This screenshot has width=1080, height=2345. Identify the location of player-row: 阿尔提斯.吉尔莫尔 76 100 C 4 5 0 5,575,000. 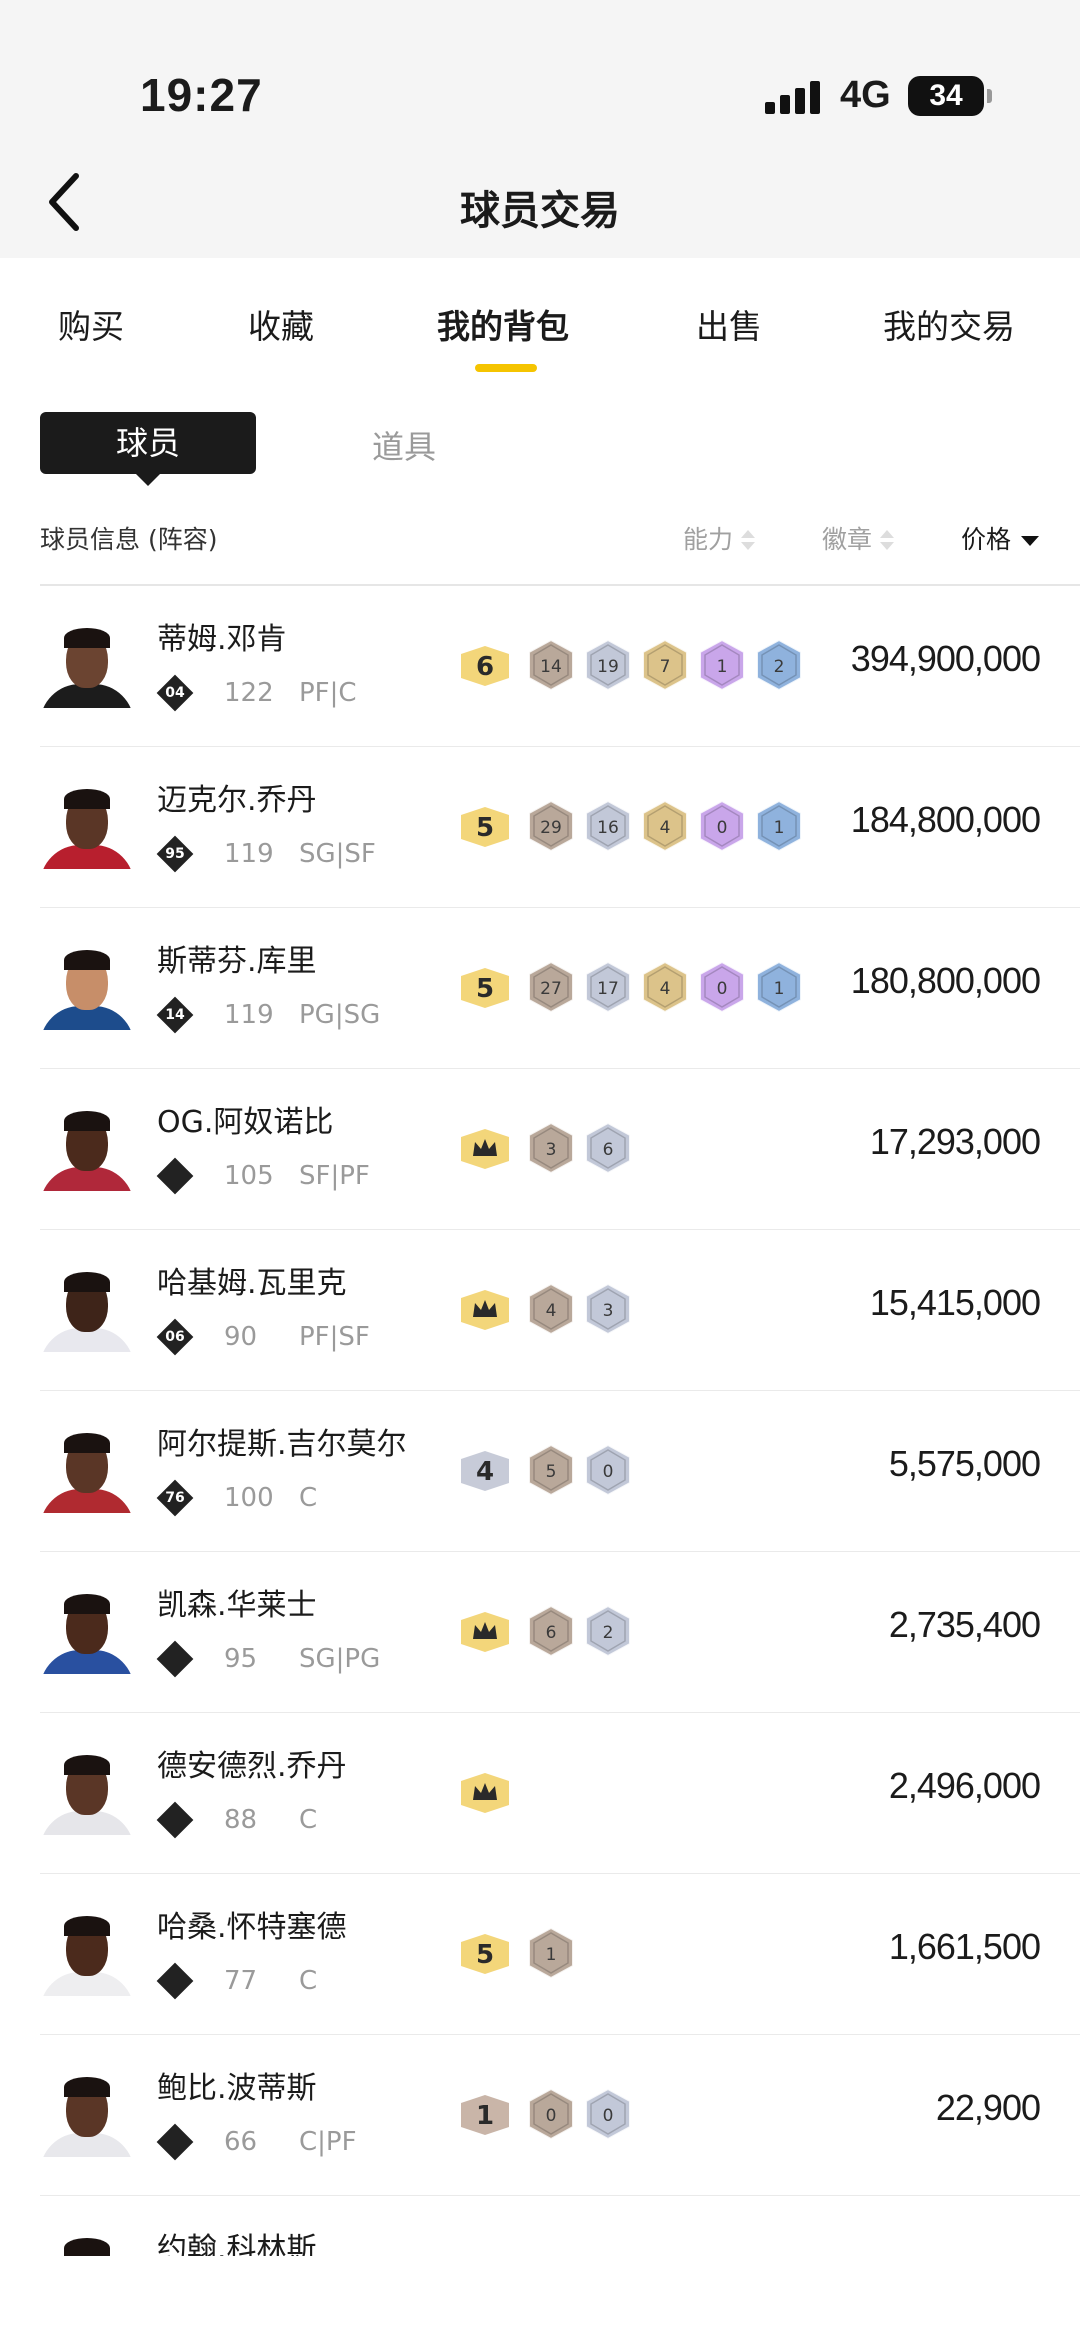
(560, 1471).